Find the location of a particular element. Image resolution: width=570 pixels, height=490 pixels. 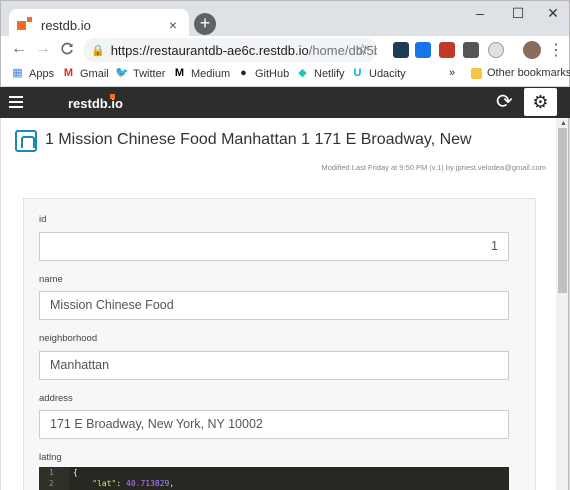

lock-icon: 🔒 is located at coordinates (98, 50).